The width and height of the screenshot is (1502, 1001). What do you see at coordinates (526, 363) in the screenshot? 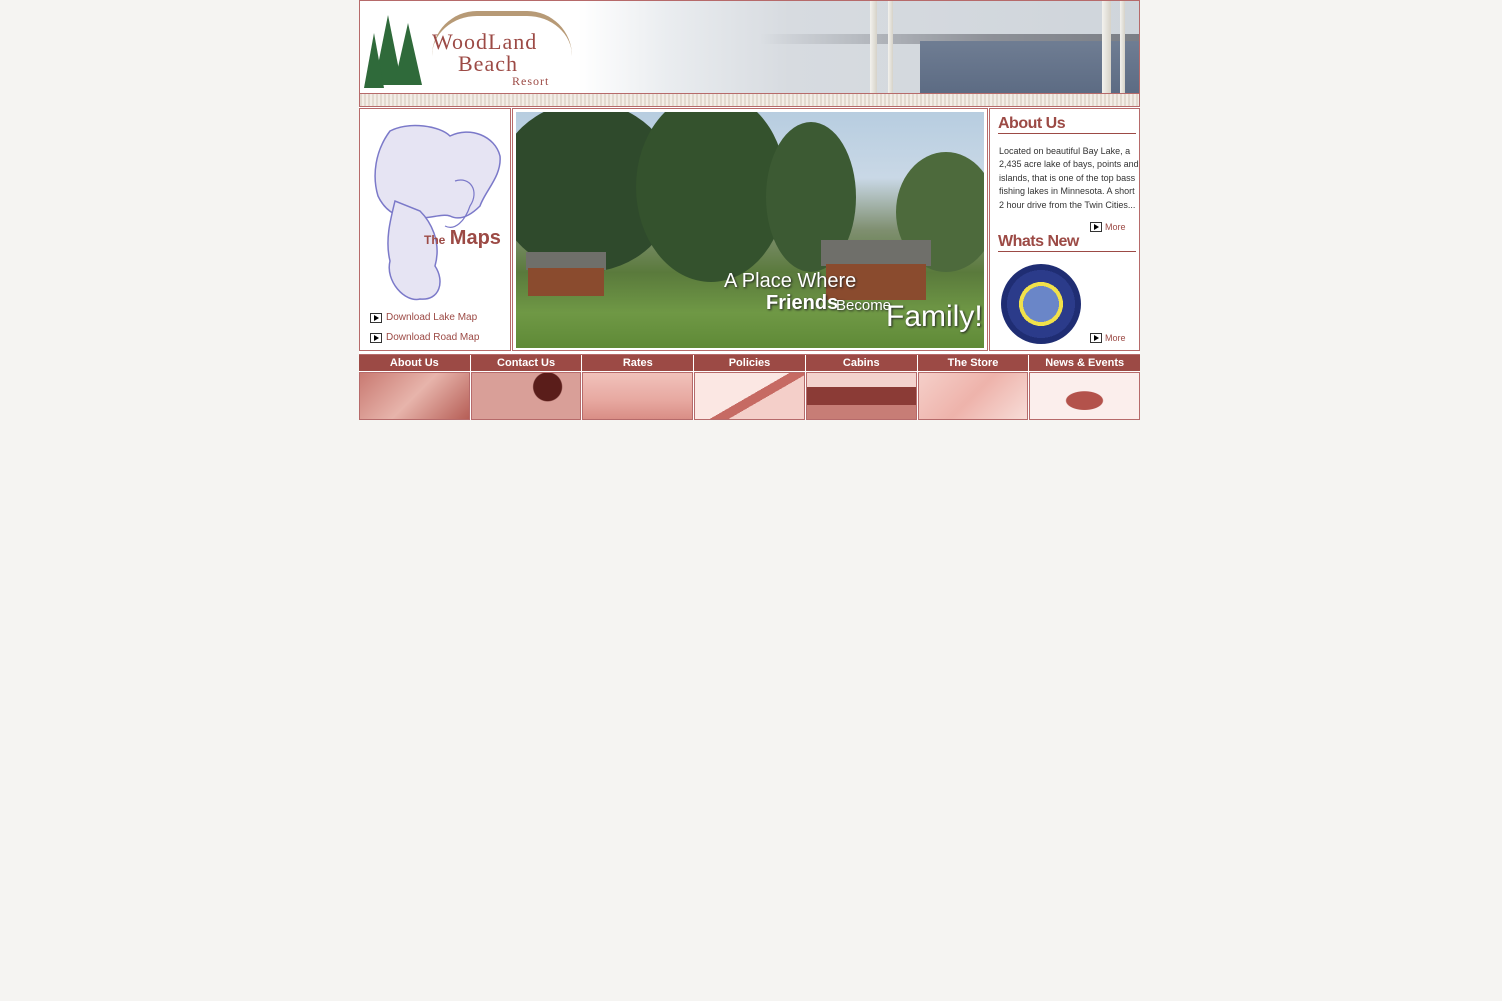
I see `nav-contact-us: Contact Us` at bounding box center [526, 363].